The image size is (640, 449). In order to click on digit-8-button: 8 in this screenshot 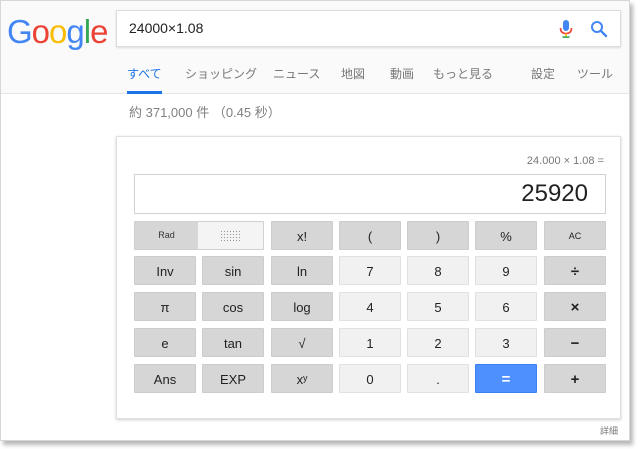, I will do `click(438, 270)`.